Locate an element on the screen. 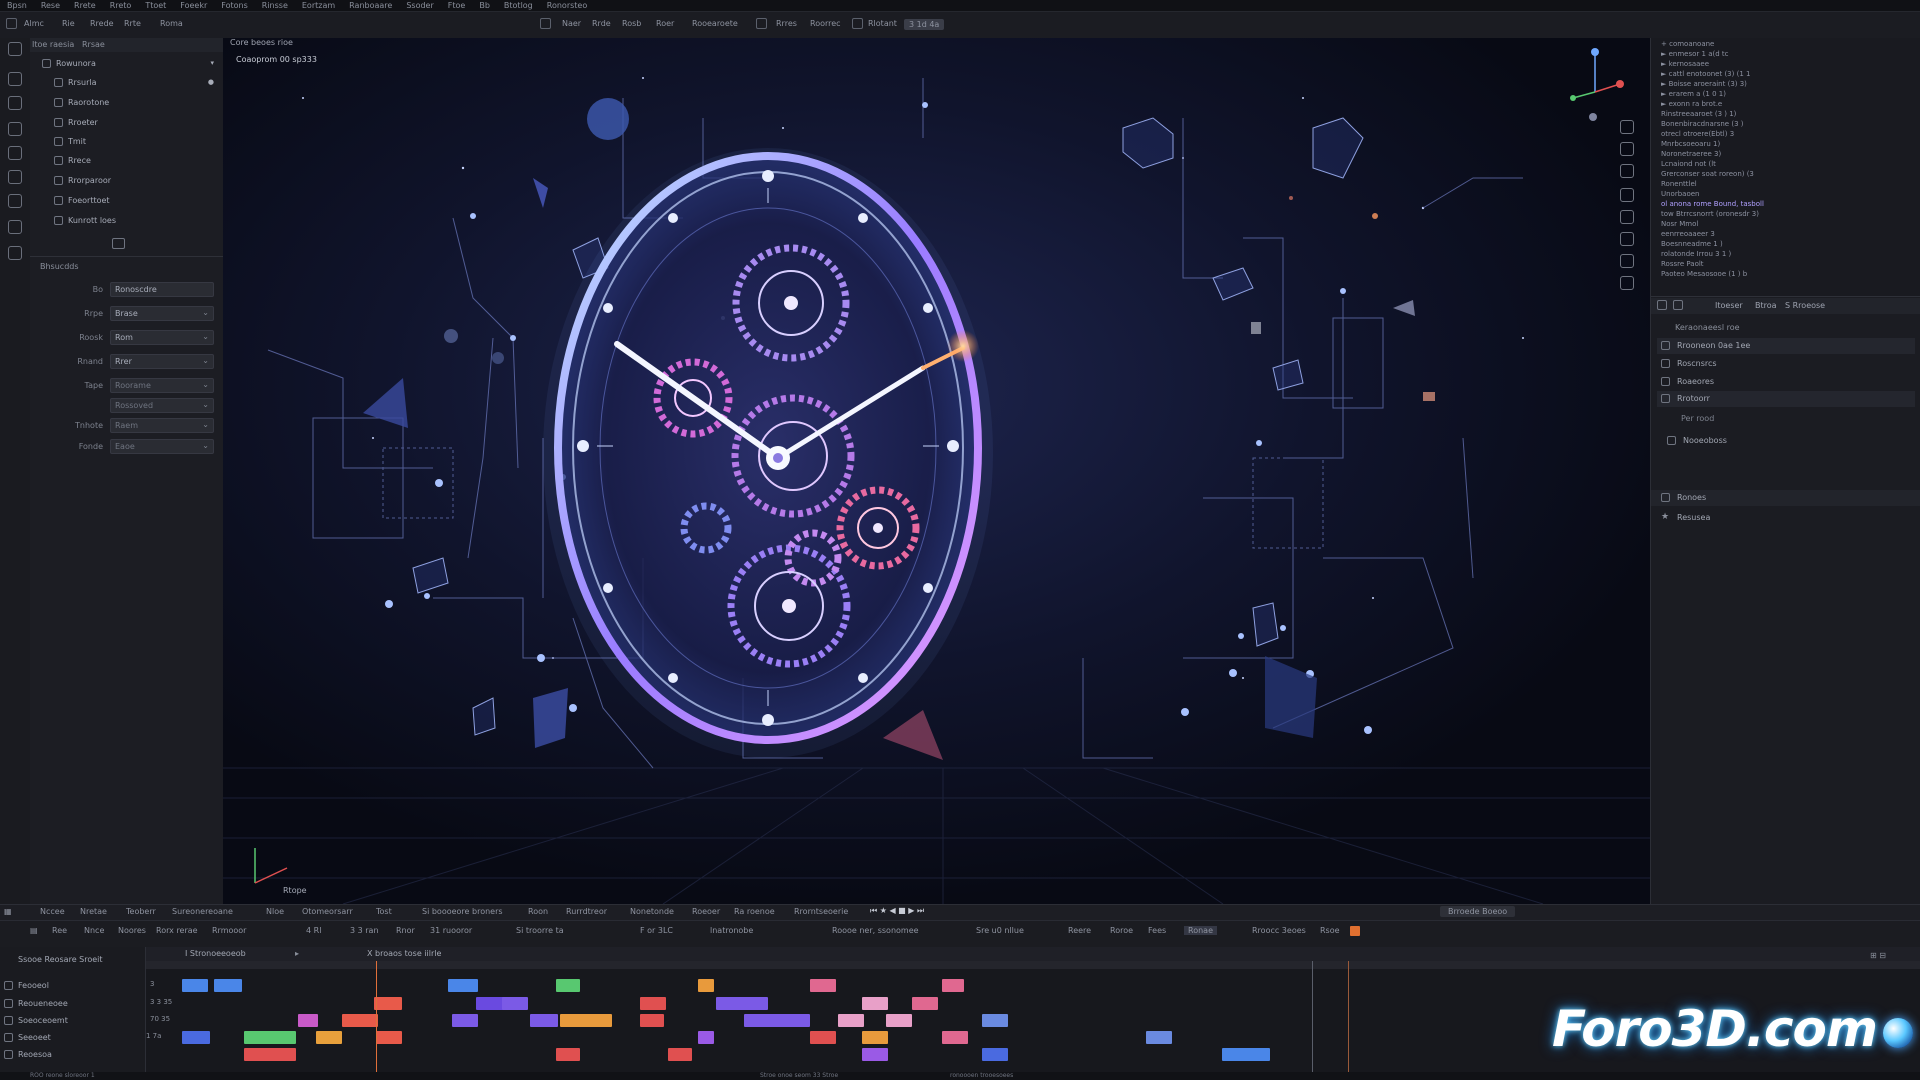 Image resolution: width=1920 pixels, height=1080 pixels. perspective-icon is located at coordinates (1627, 195).